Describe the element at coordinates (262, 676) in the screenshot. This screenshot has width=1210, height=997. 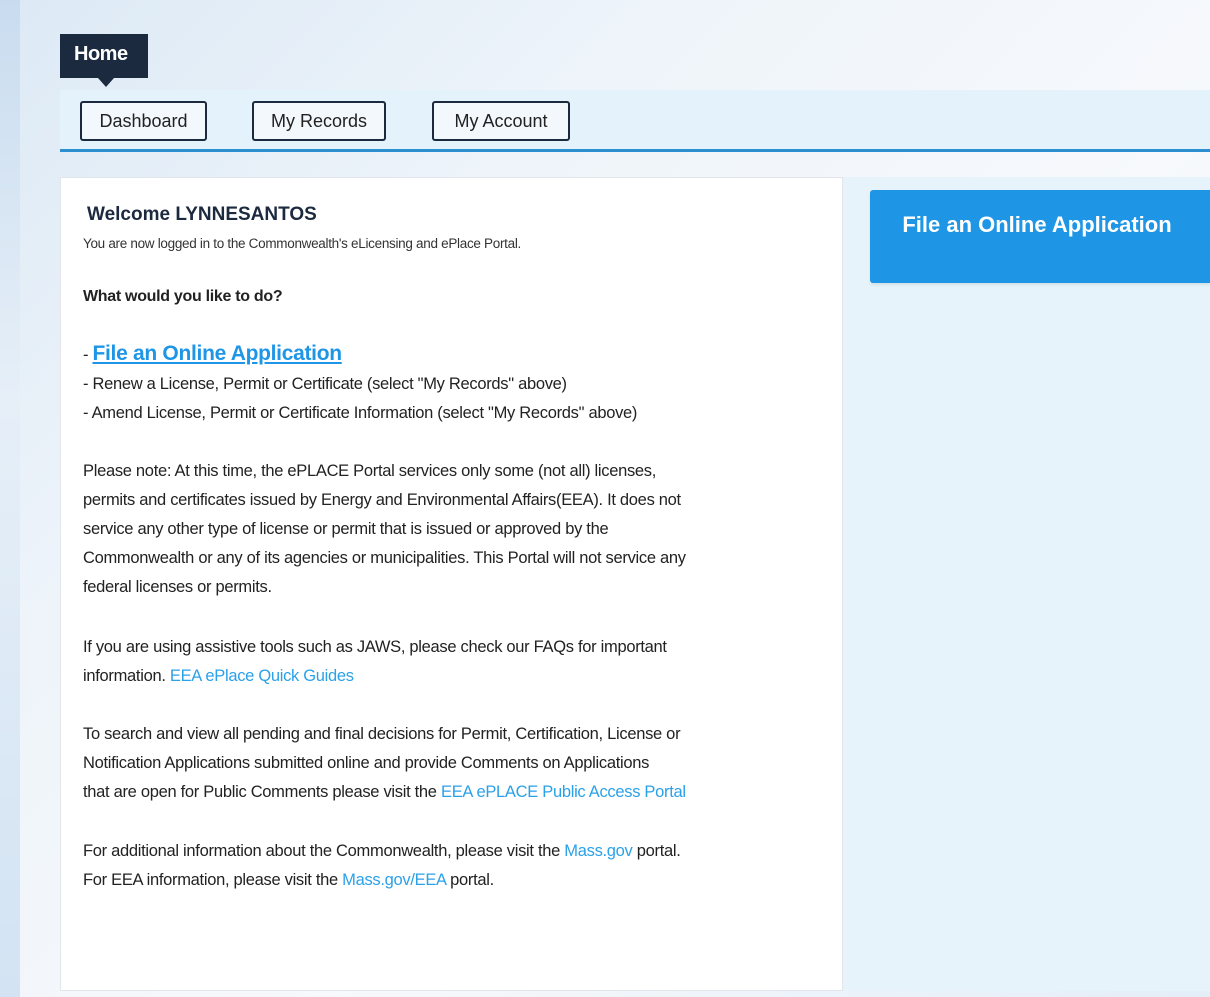
I see `quick-guides-link: EEA ePlace Quick Guides` at that location.